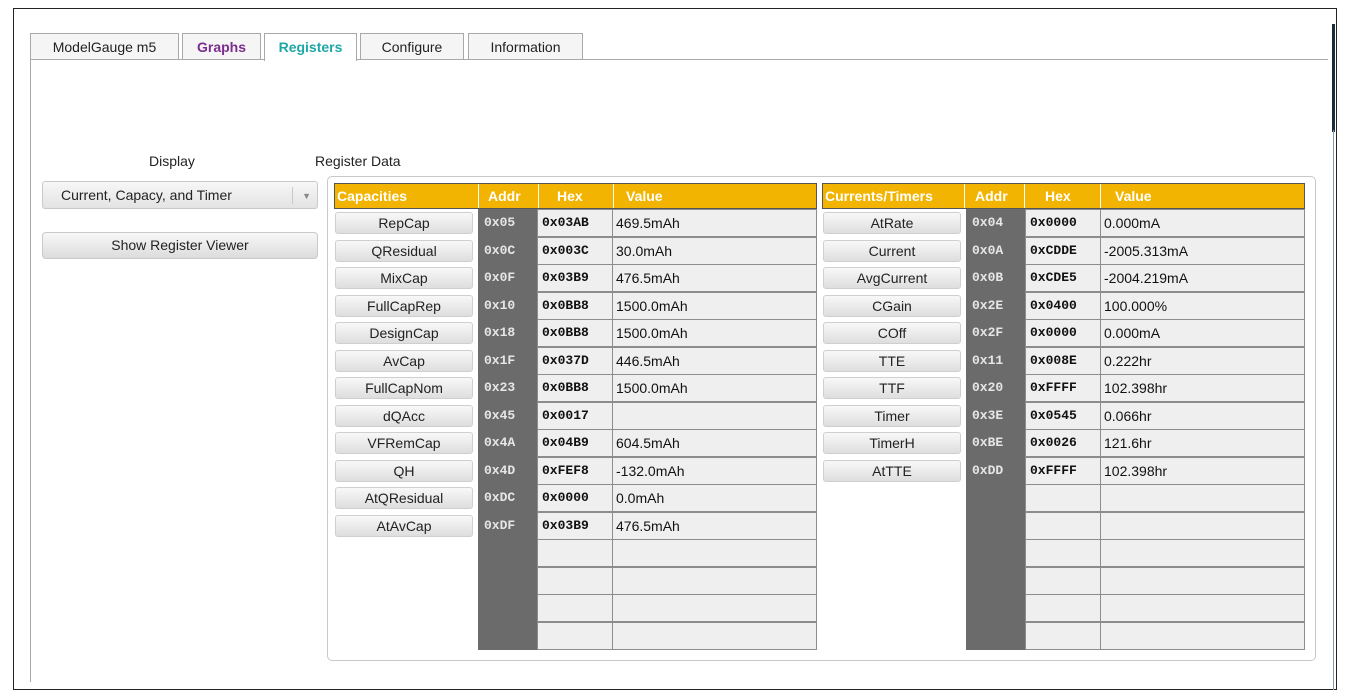 The image size is (1353, 698). I want to click on register-name-button: Timer, so click(892, 416).